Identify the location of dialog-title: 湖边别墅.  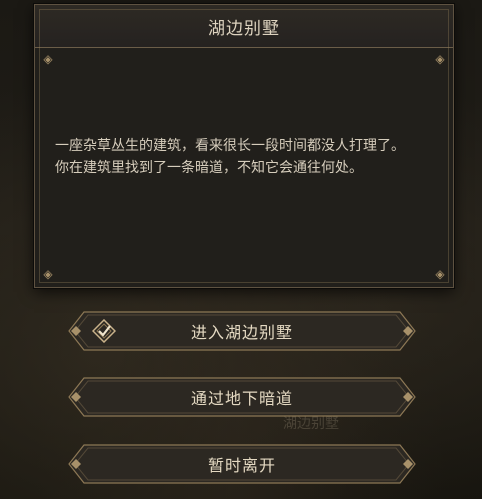
(244, 28).